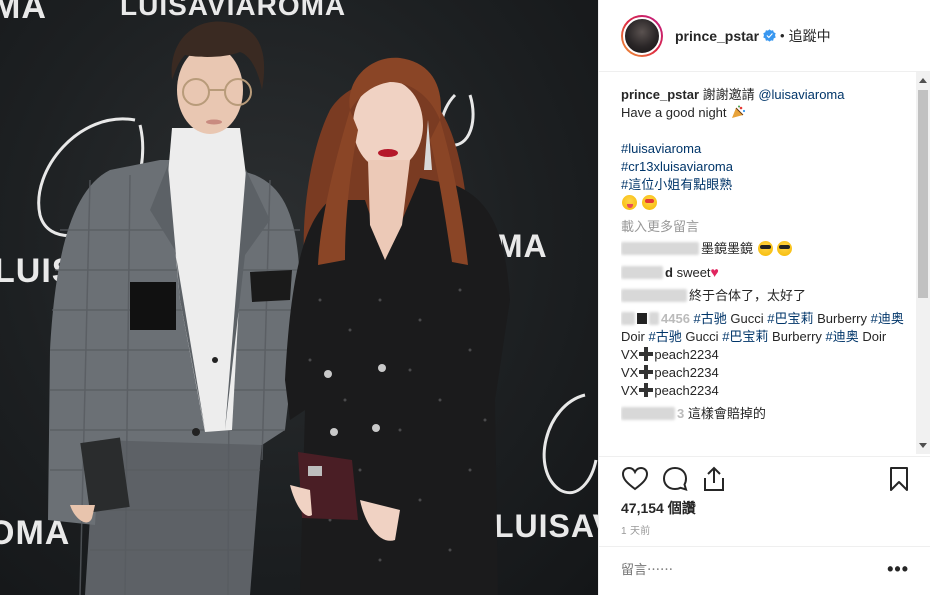 The height and width of the screenshot is (595, 930). What do you see at coordinates (675, 479) in the screenshot?
I see `comment-bubble-icon` at bounding box center [675, 479].